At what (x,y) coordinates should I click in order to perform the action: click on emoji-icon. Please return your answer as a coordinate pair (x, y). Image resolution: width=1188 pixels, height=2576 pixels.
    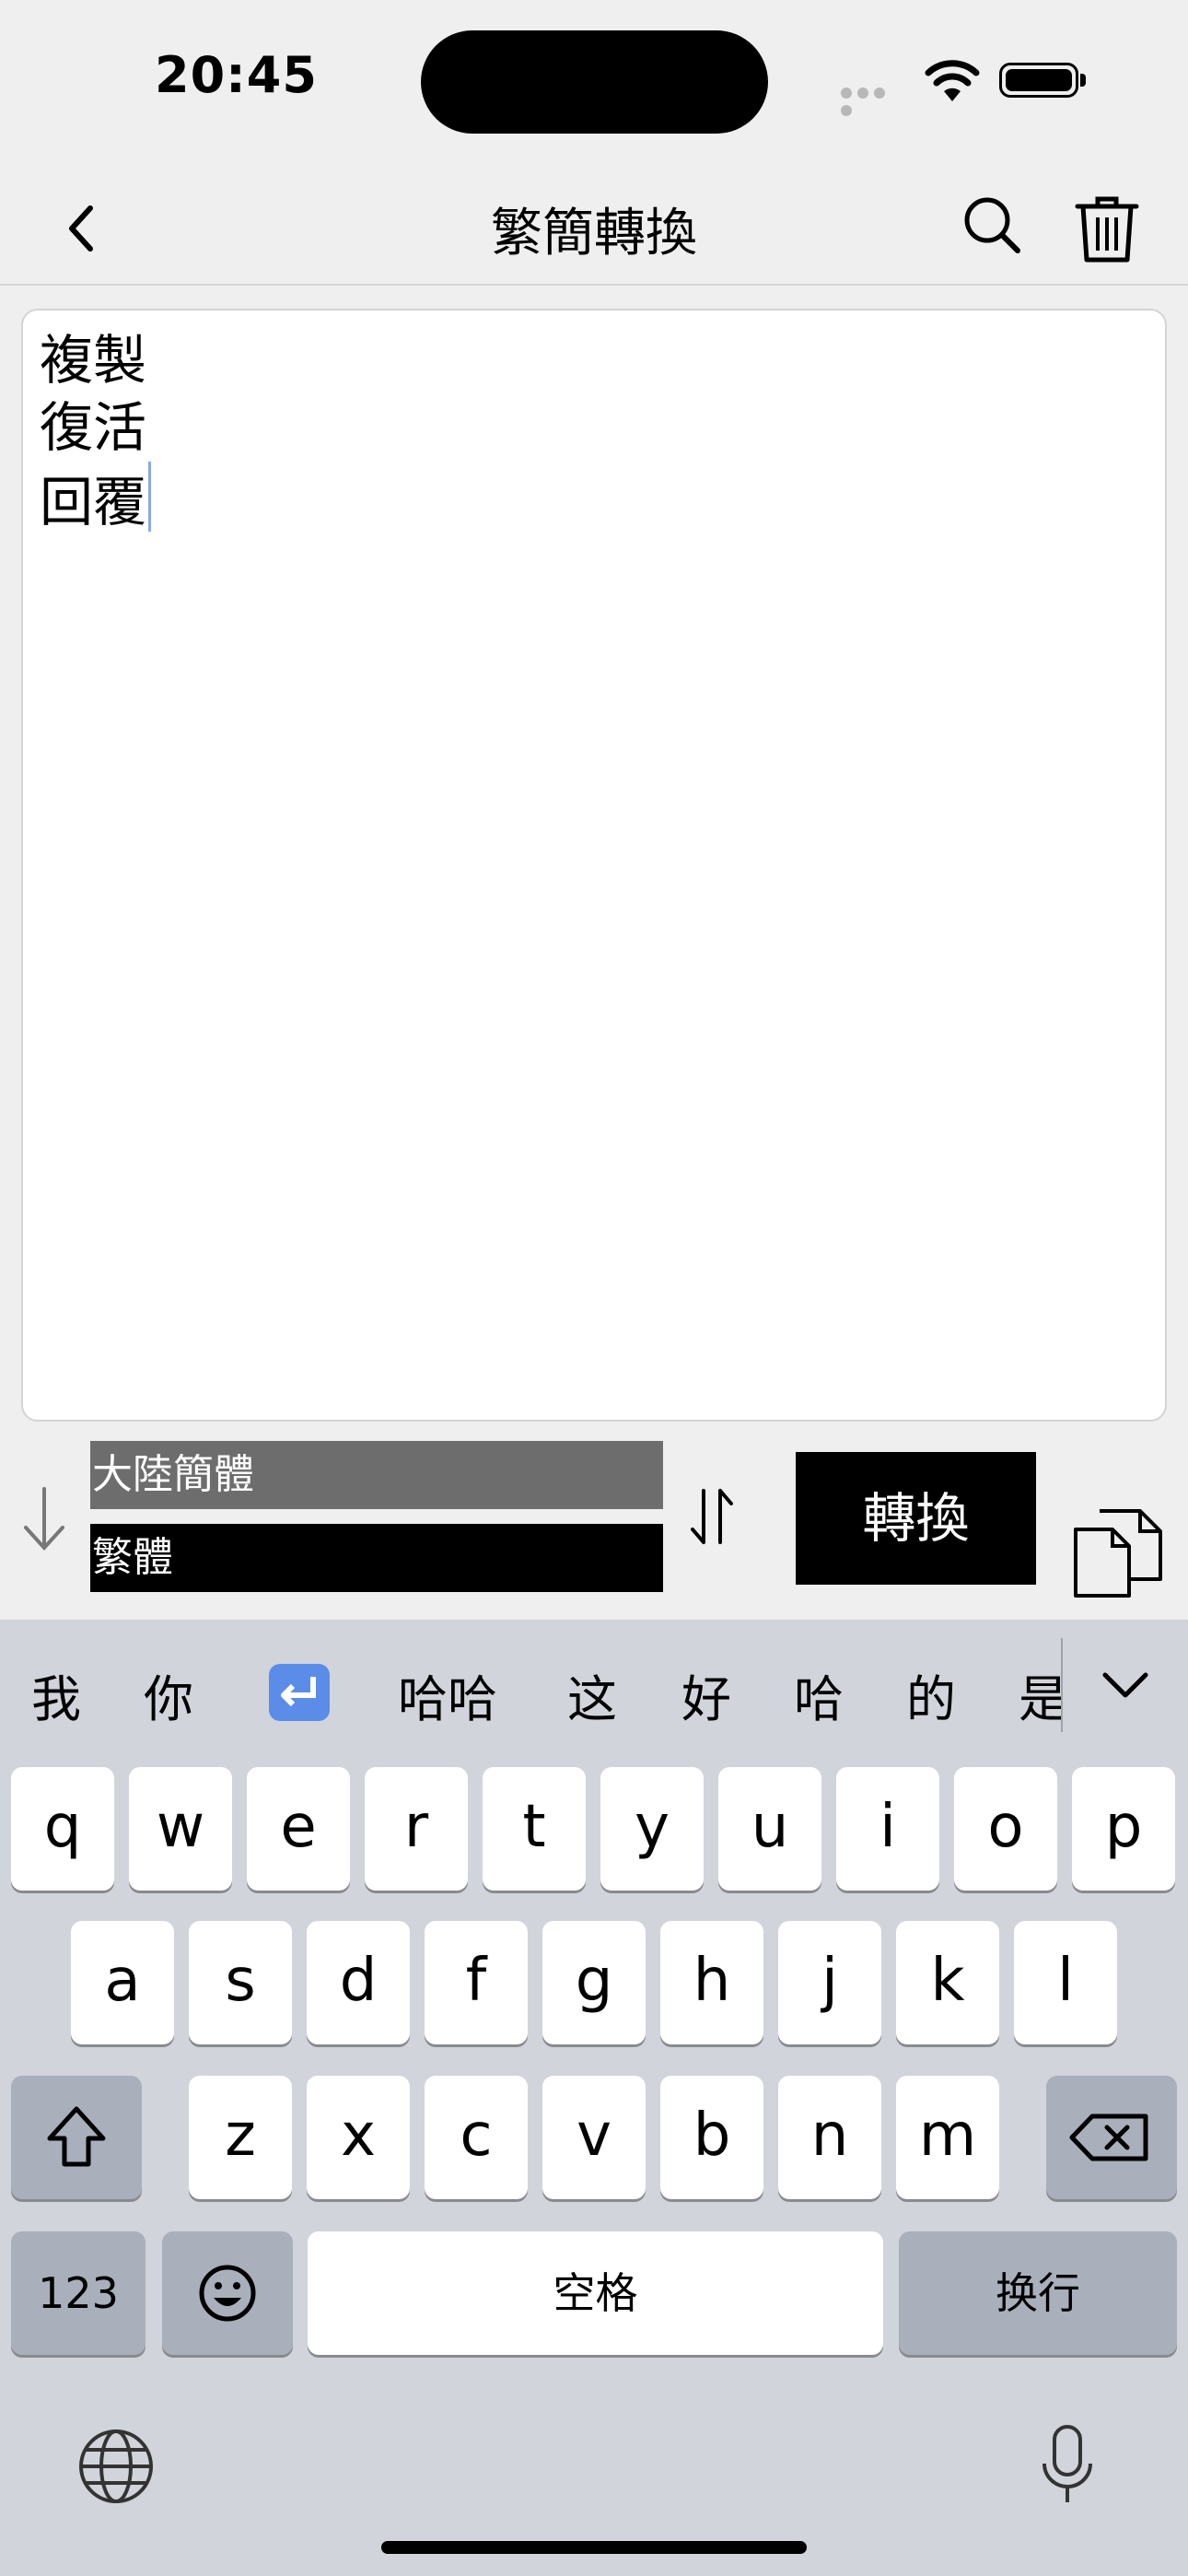
    Looking at the image, I should click on (227, 2293).